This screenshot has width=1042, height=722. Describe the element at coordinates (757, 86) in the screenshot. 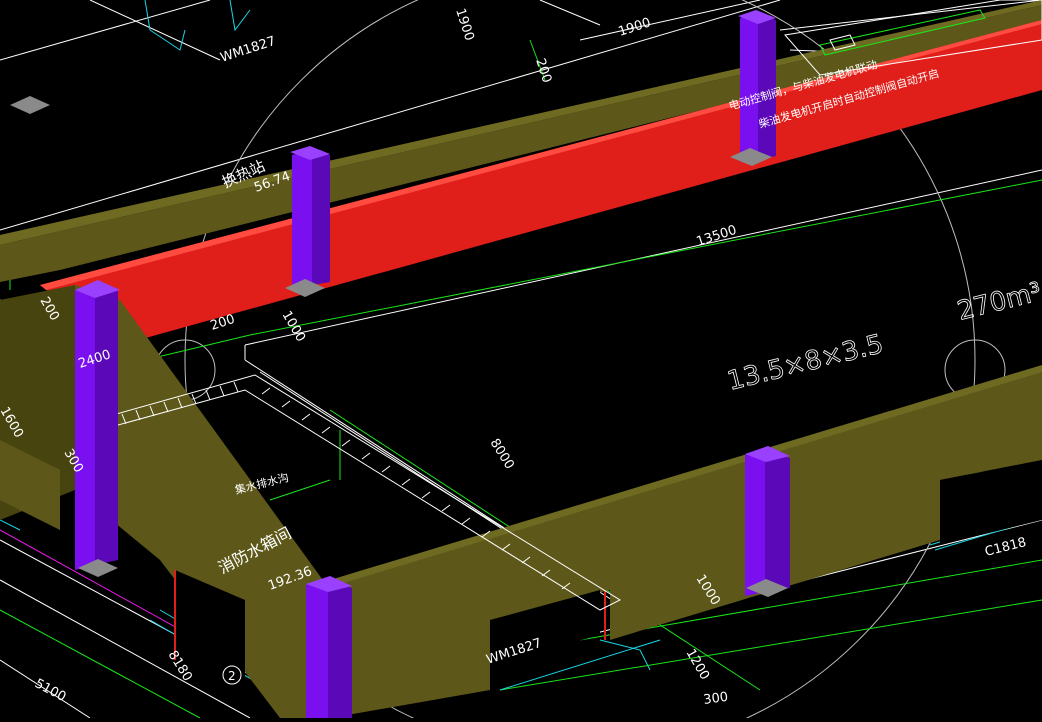

I see `column-right-top` at that location.